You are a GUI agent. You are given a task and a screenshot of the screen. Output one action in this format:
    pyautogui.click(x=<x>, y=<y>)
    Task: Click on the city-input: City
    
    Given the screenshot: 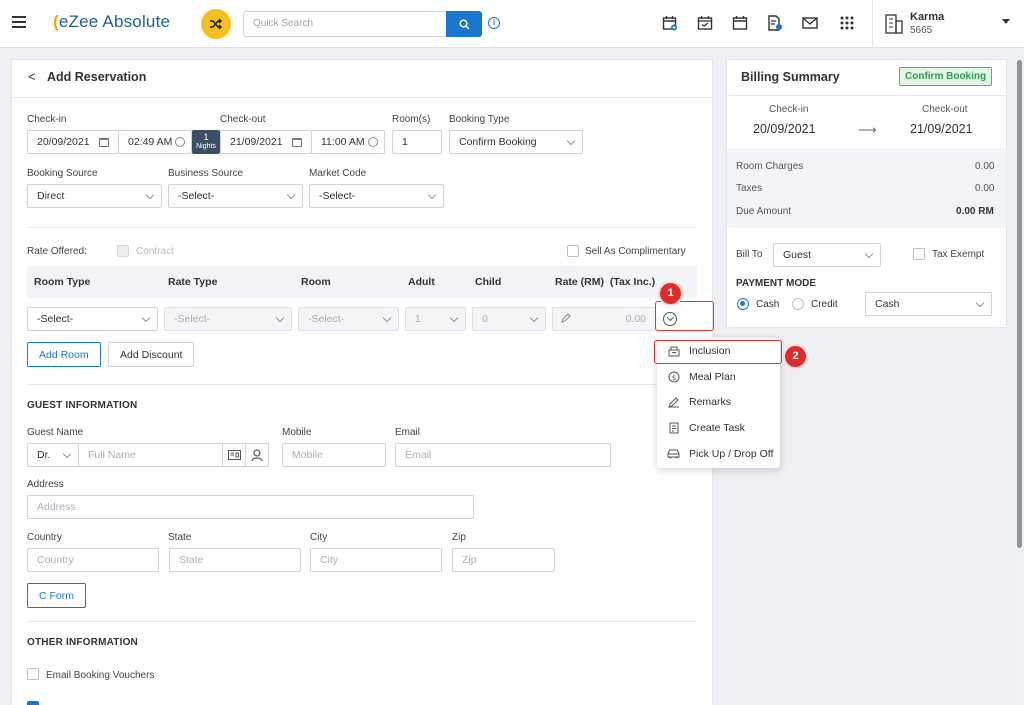 What is the action you would take?
    pyautogui.click(x=376, y=560)
    